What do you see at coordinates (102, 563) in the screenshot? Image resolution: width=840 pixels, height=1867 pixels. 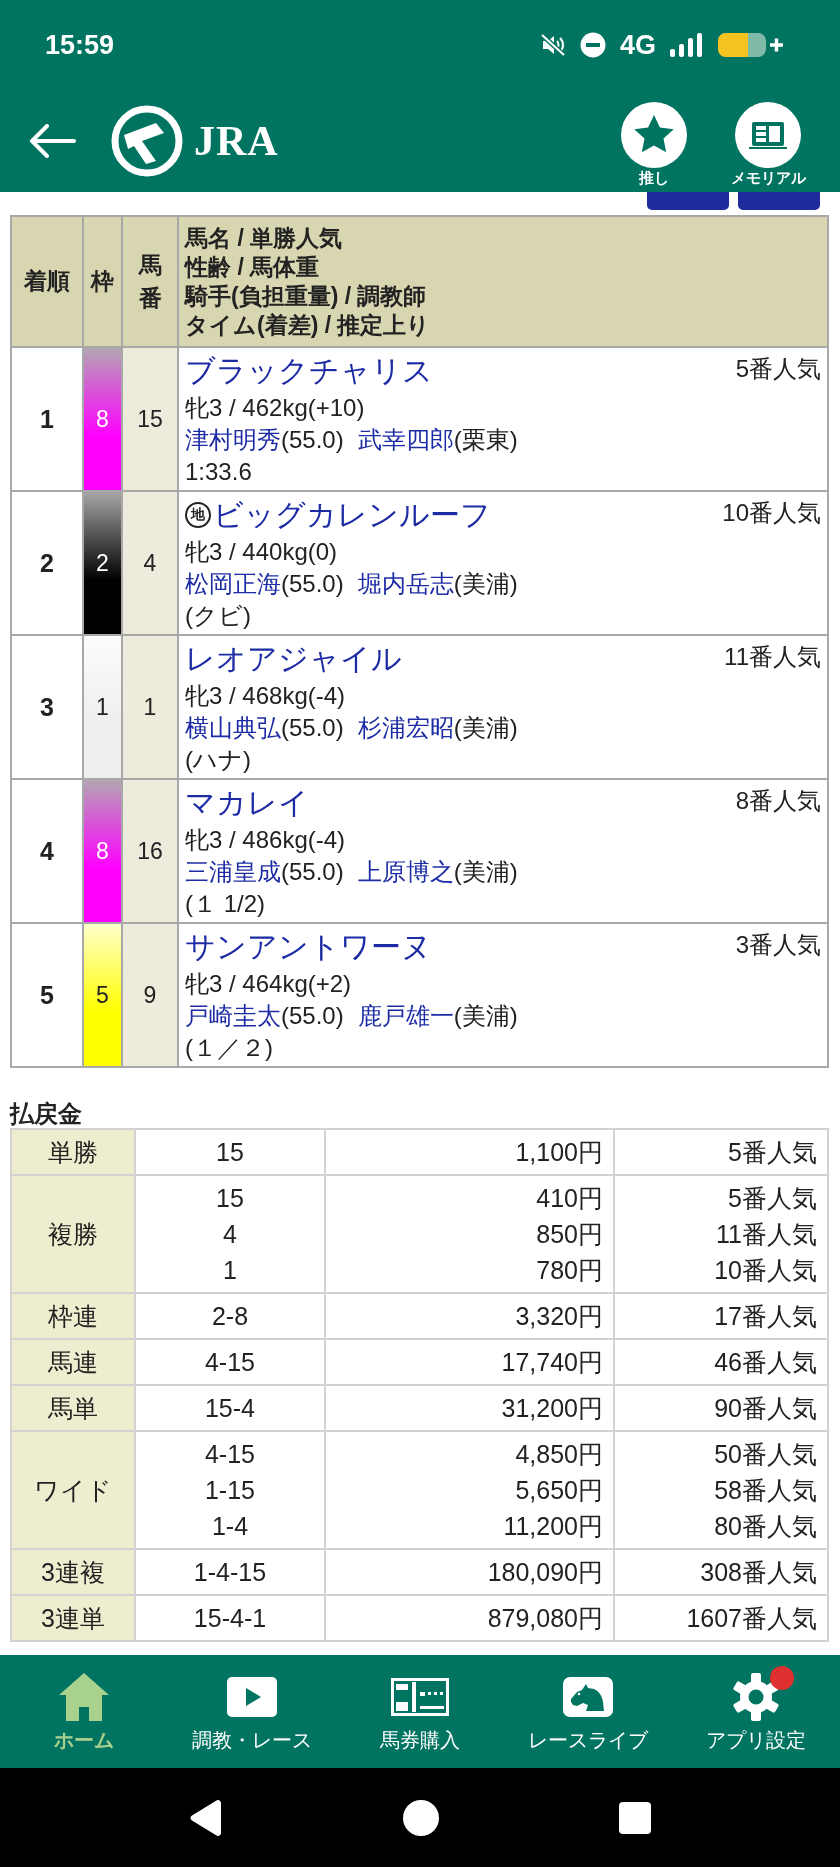 I see `frame-number-cell: 2` at bounding box center [102, 563].